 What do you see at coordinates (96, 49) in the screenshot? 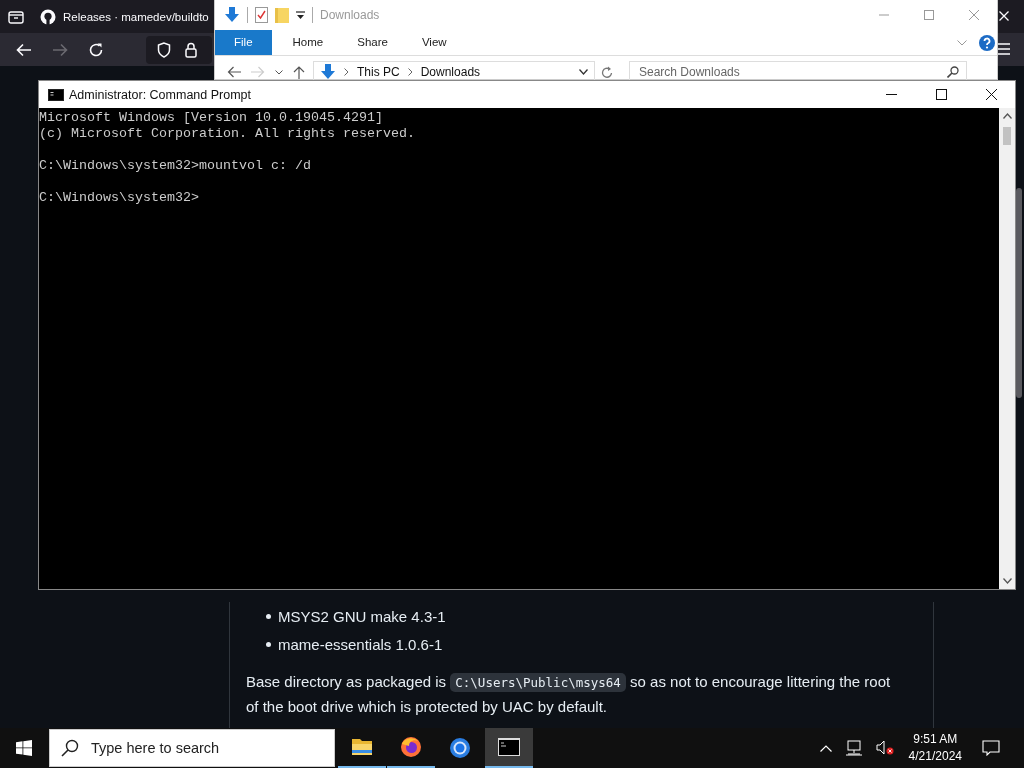
I see `reload-icon` at bounding box center [96, 49].